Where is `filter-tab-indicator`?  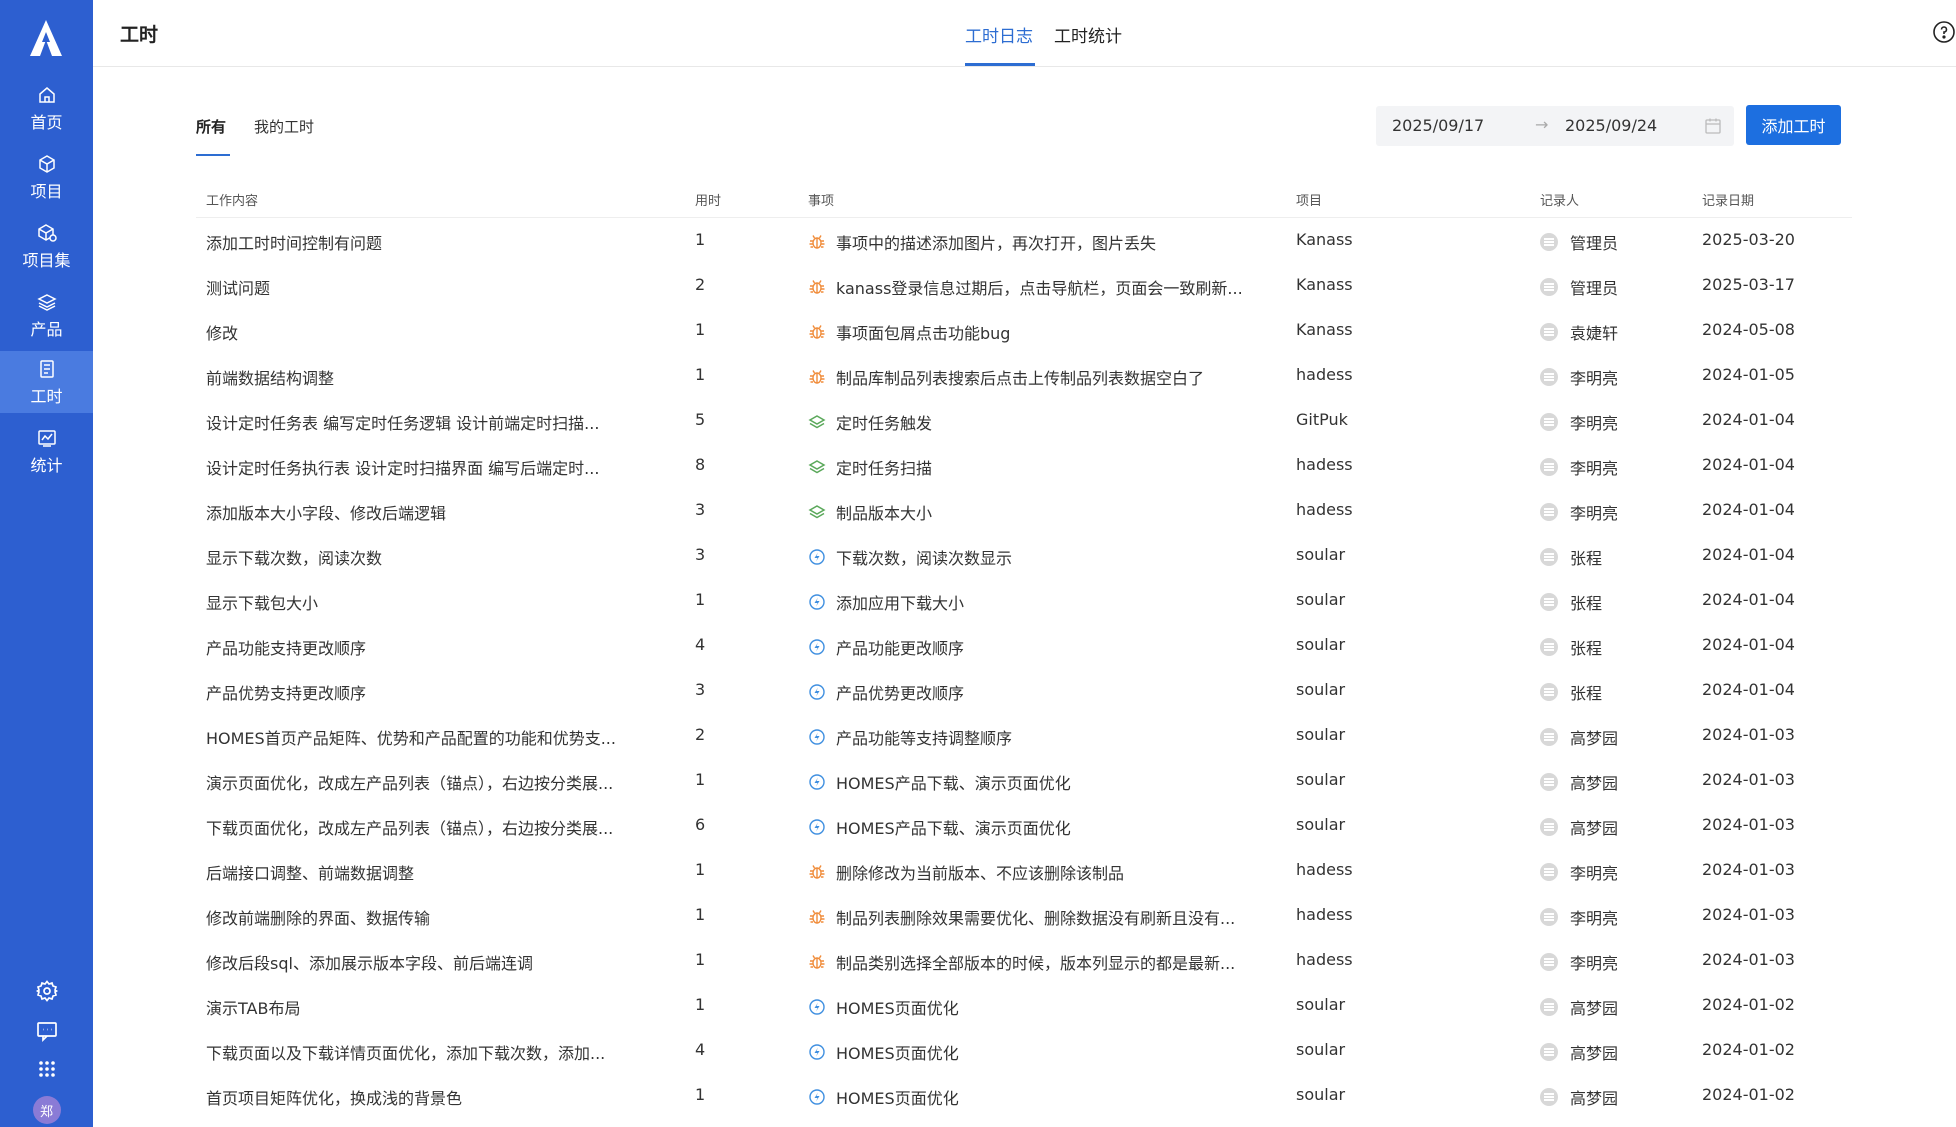
filter-tab-indicator is located at coordinates (213, 155).